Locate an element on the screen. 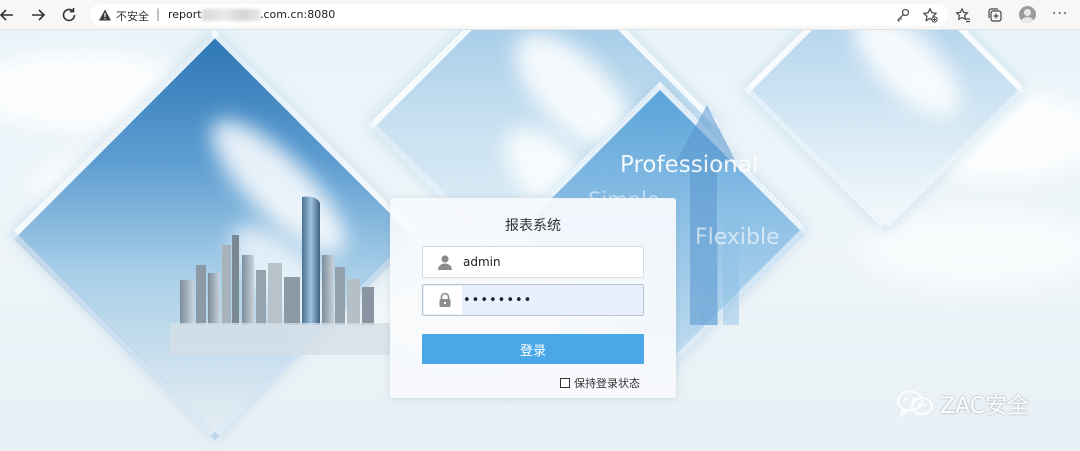  star-list-icon is located at coordinates (962, 15).